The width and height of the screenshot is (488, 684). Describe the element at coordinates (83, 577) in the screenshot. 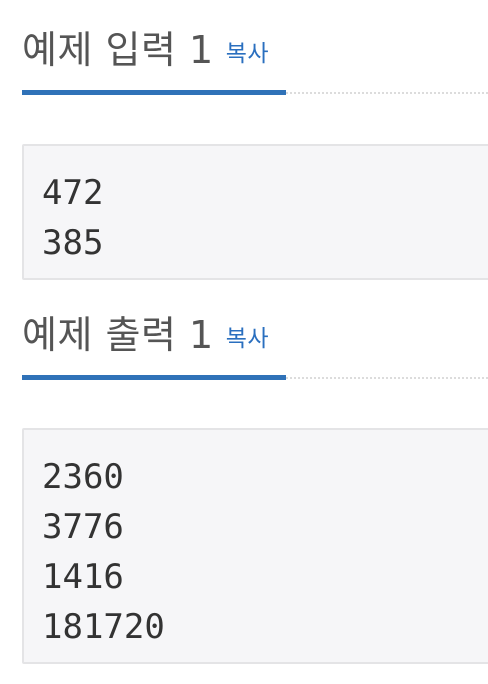

I see `sample-output-line: 1416` at that location.